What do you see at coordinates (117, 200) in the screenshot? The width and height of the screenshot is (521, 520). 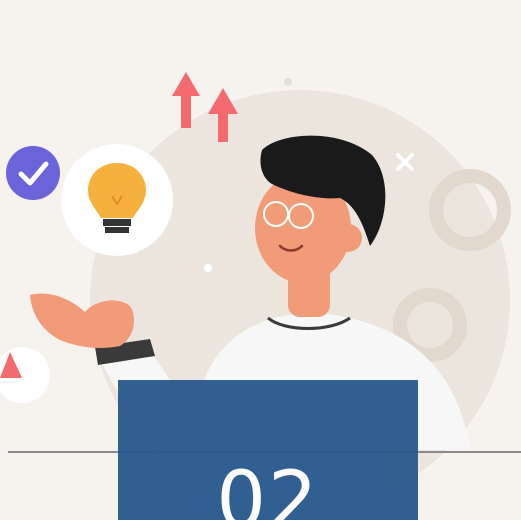 I see `lightbulb-icon` at bounding box center [117, 200].